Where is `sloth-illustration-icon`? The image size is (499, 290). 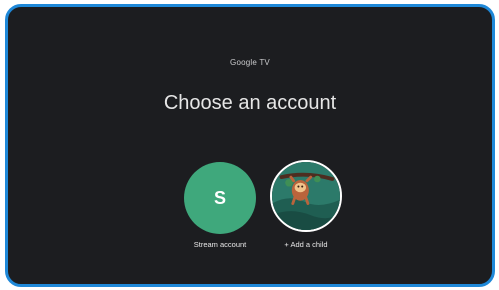 sloth-illustration-icon is located at coordinates (306, 196).